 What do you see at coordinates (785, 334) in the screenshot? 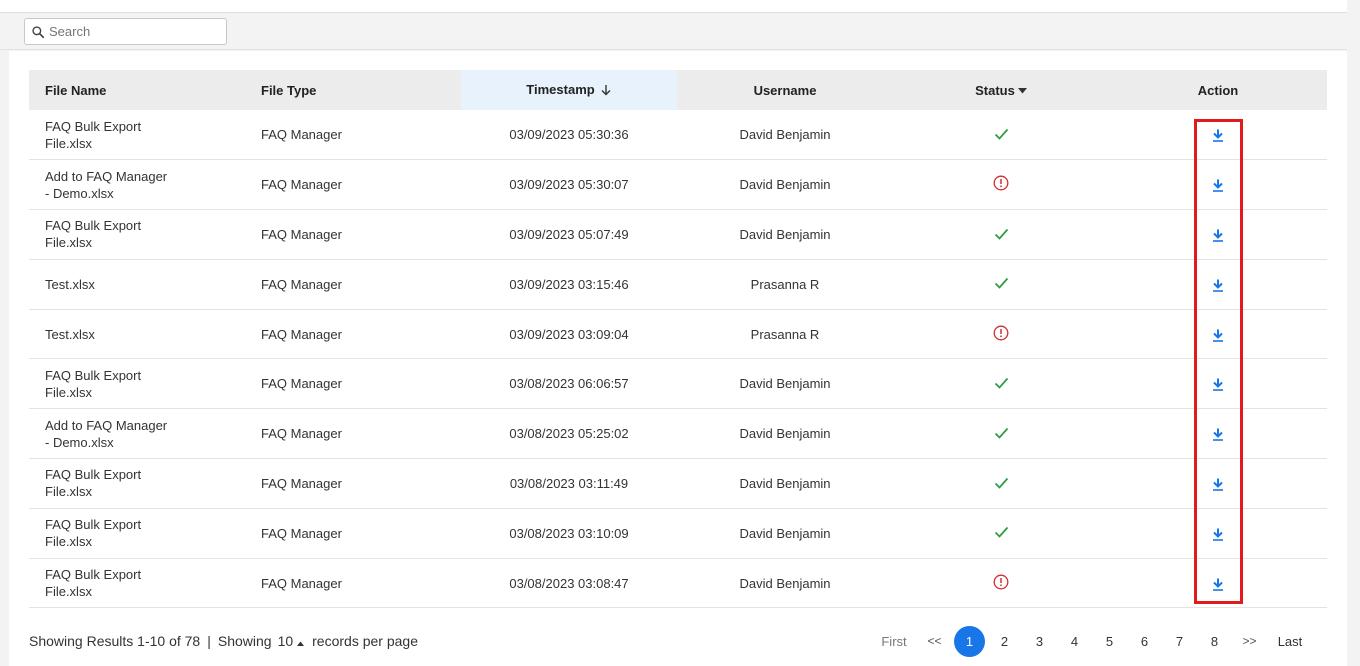
I see `cell-username: Prasanna R` at bounding box center [785, 334].